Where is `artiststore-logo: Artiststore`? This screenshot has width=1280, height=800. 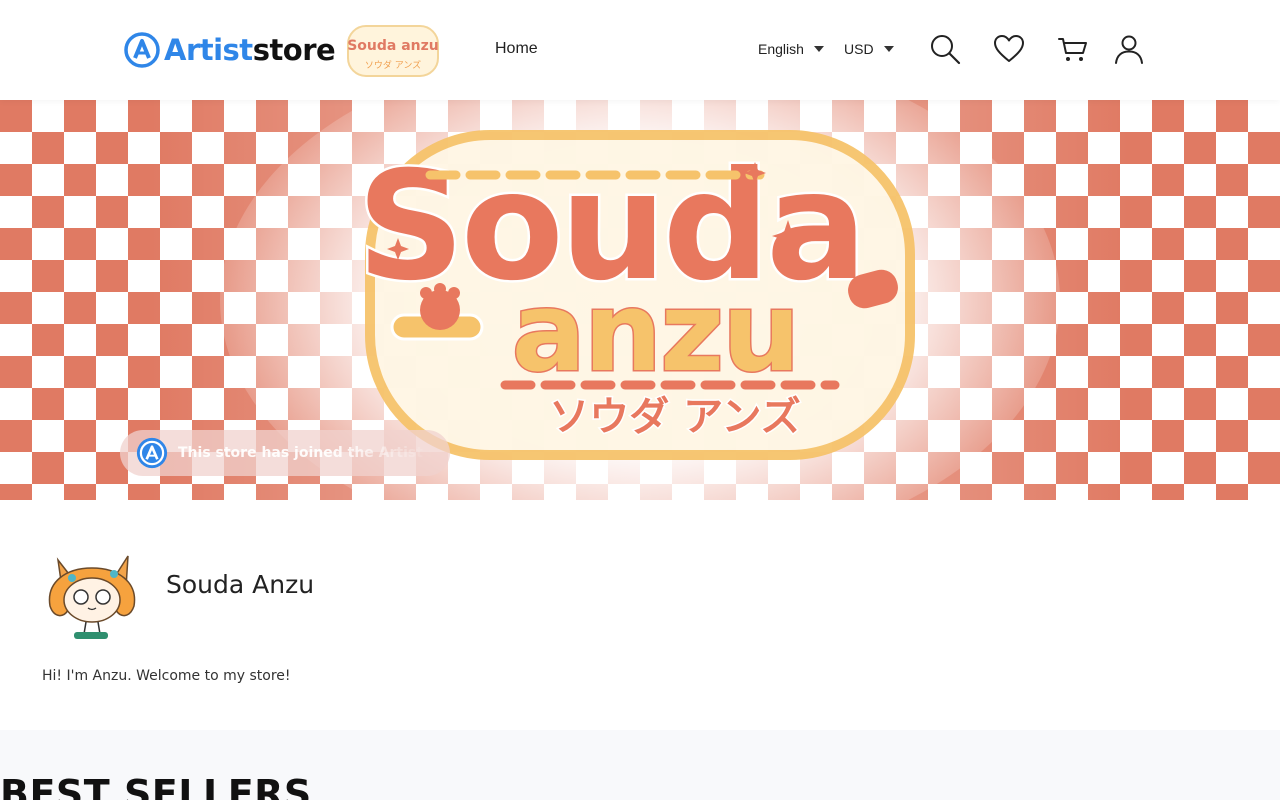
artiststore-logo: Artiststore is located at coordinates (230, 50).